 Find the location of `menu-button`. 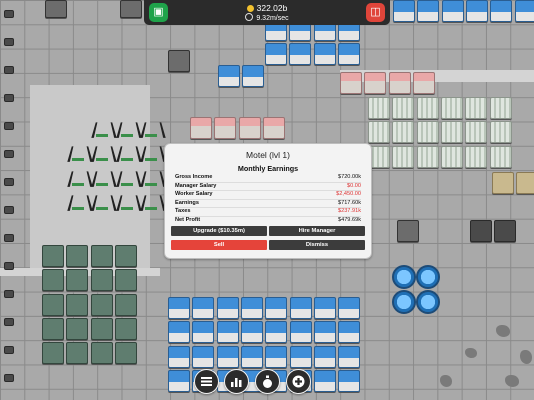

menu-button is located at coordinates (206, 381).